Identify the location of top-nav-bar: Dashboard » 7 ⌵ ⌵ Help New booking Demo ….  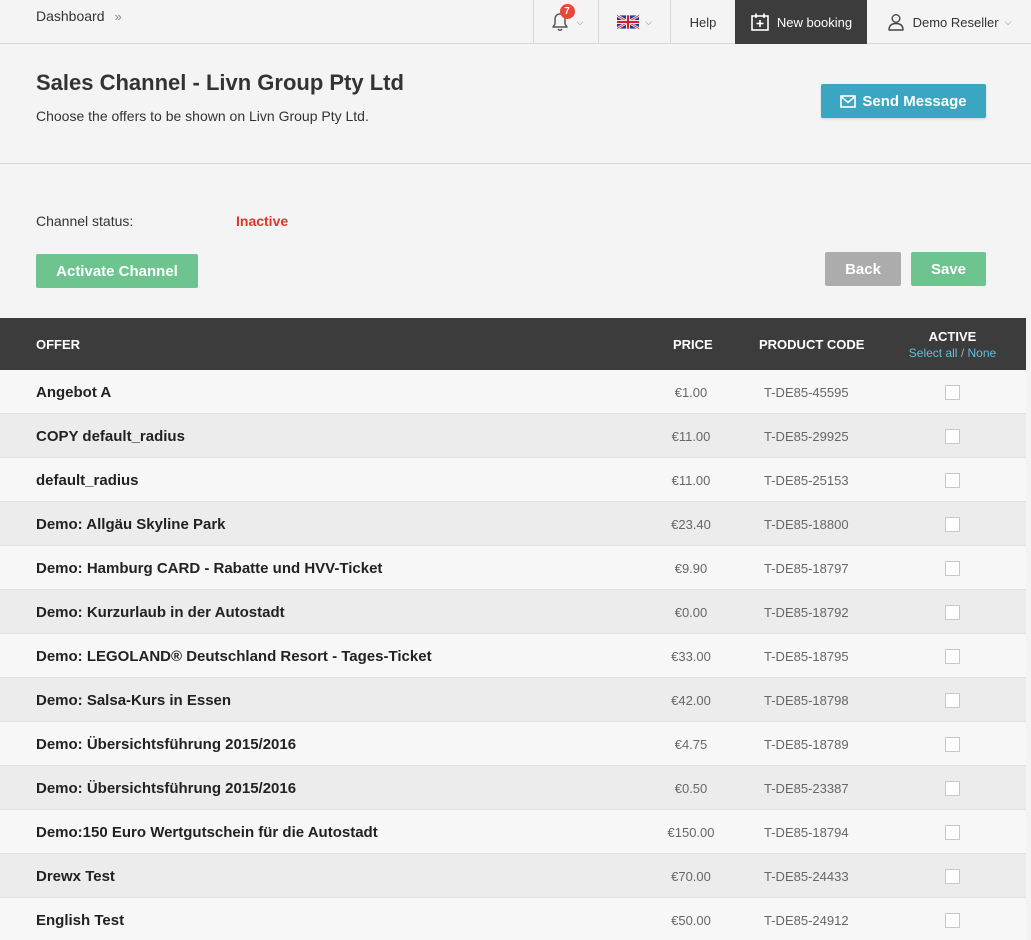
(515, 22).